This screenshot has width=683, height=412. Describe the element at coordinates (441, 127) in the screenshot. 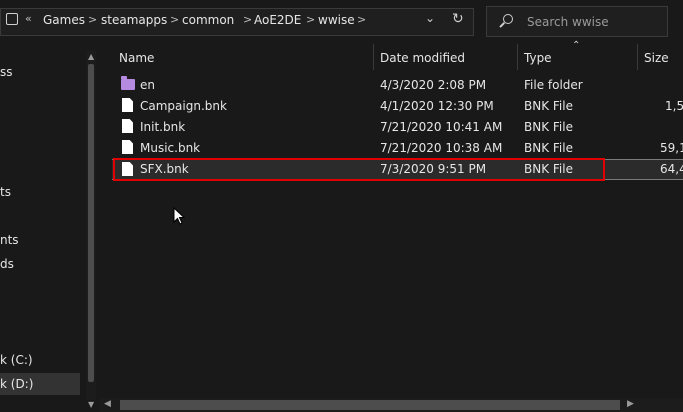

I see `file-date: 7/21/2020 10:41 AM` at that location.